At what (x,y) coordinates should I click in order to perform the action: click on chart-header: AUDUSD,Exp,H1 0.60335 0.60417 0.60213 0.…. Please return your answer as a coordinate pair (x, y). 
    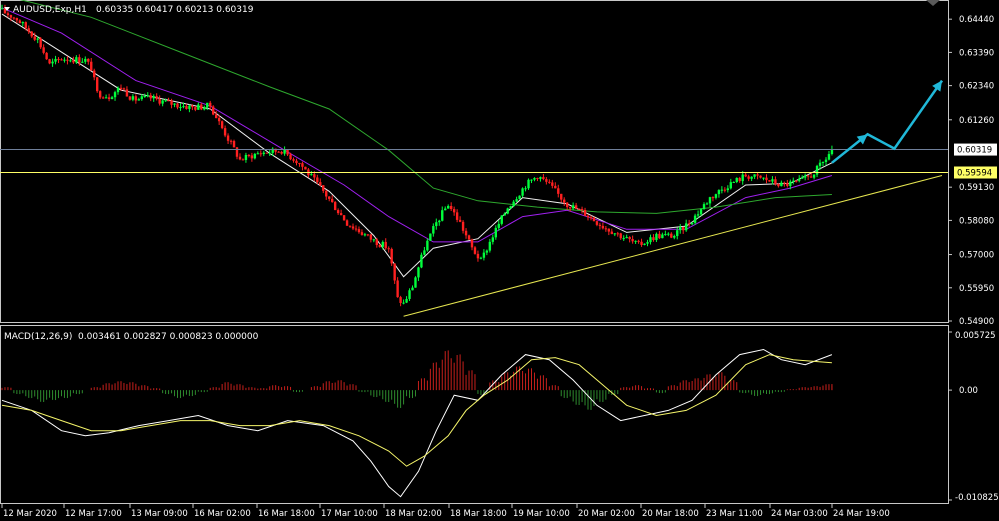
    Looking at the image, I should click on (129, 10).